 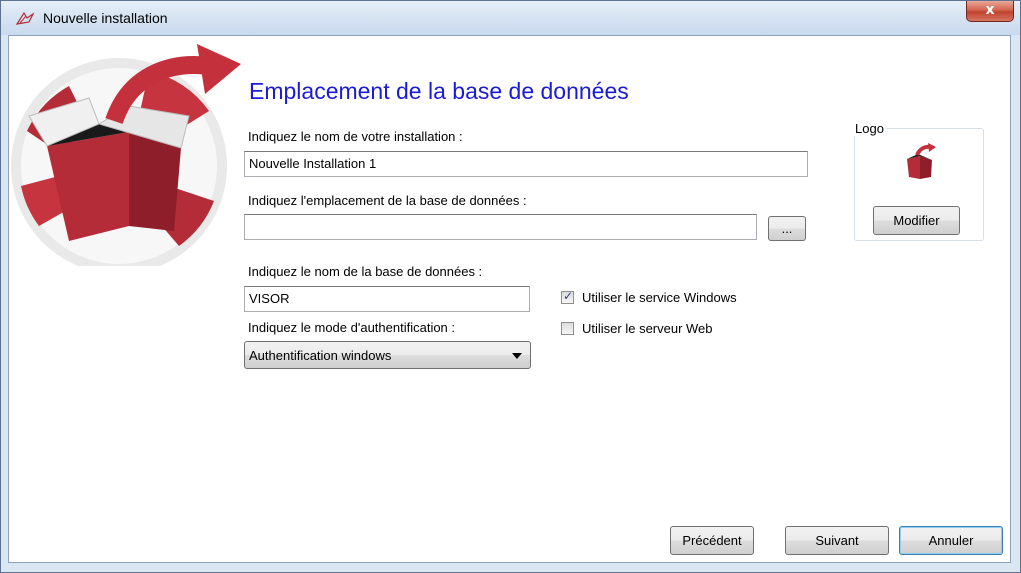 What do you see at coordinates (869, 128) in the screenshot?
I see `logo-group-legend: Logo` at bounding box center [869, 128].